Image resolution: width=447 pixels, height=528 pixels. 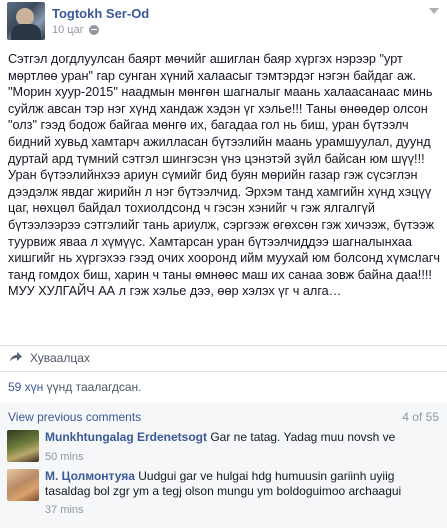 I want to click on commenter-name: М. Цолмонтуяа, so click(x=90, y=476).